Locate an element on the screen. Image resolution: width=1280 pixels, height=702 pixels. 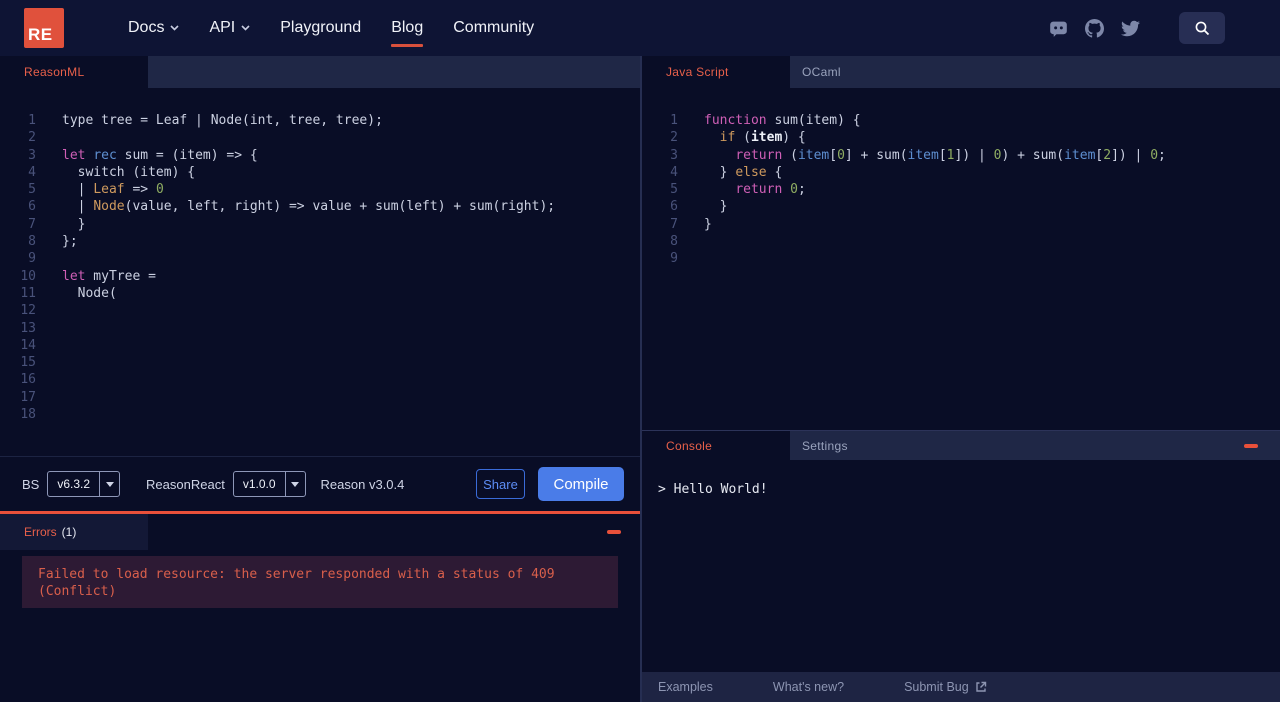
compile-button: Compile is located at coordinates (581, 484).